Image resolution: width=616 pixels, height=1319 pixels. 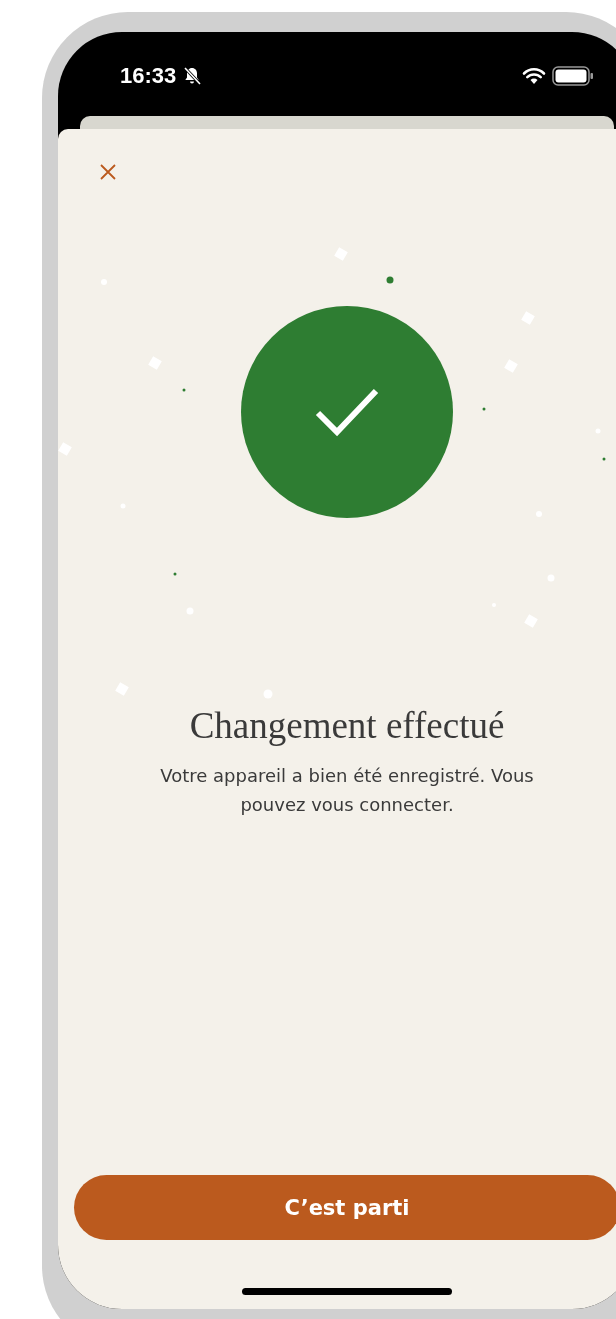 I want to click on checkmark-icon, so click(x=347, y=412).